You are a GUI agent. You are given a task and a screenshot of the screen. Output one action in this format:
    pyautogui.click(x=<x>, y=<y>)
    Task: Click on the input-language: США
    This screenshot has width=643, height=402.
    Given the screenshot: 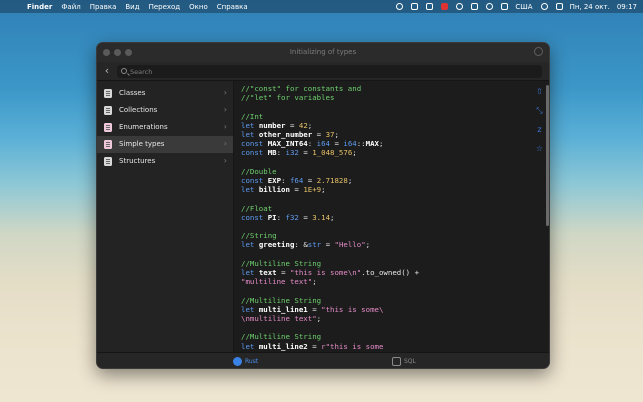 What is the action you would take?
    pyautogui.click(x=523, y=7)
    